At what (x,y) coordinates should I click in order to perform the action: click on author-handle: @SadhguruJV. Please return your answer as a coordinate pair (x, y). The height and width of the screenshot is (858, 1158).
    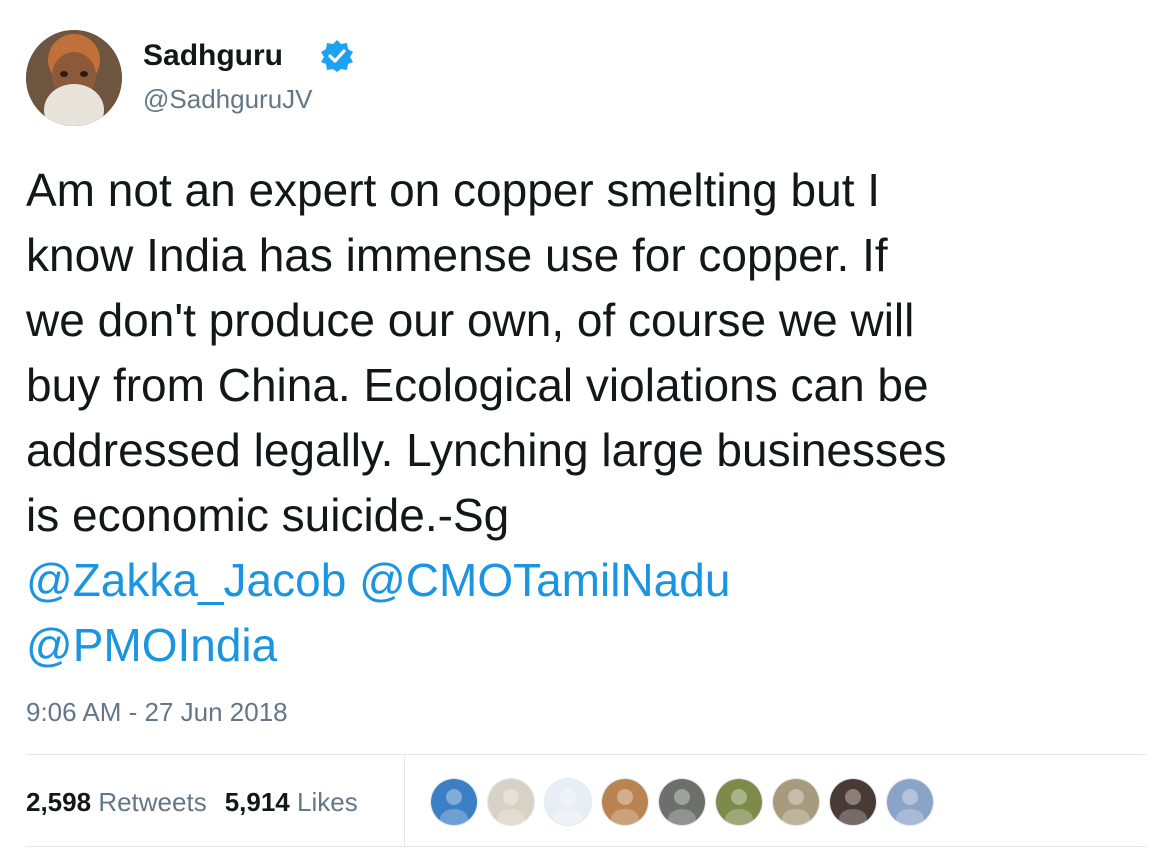
    Looking at the image, I should click on (228, 99).